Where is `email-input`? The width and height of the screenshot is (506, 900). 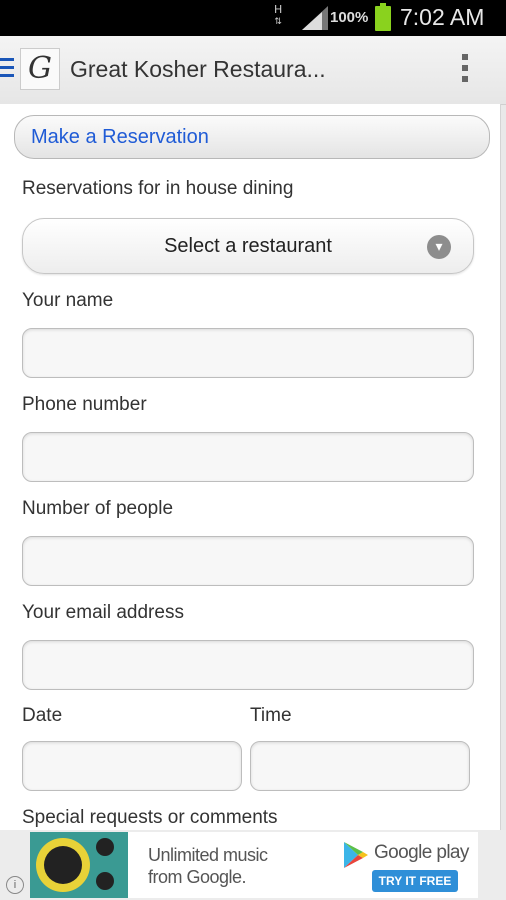 email-input is located at coordinates (248, 665).